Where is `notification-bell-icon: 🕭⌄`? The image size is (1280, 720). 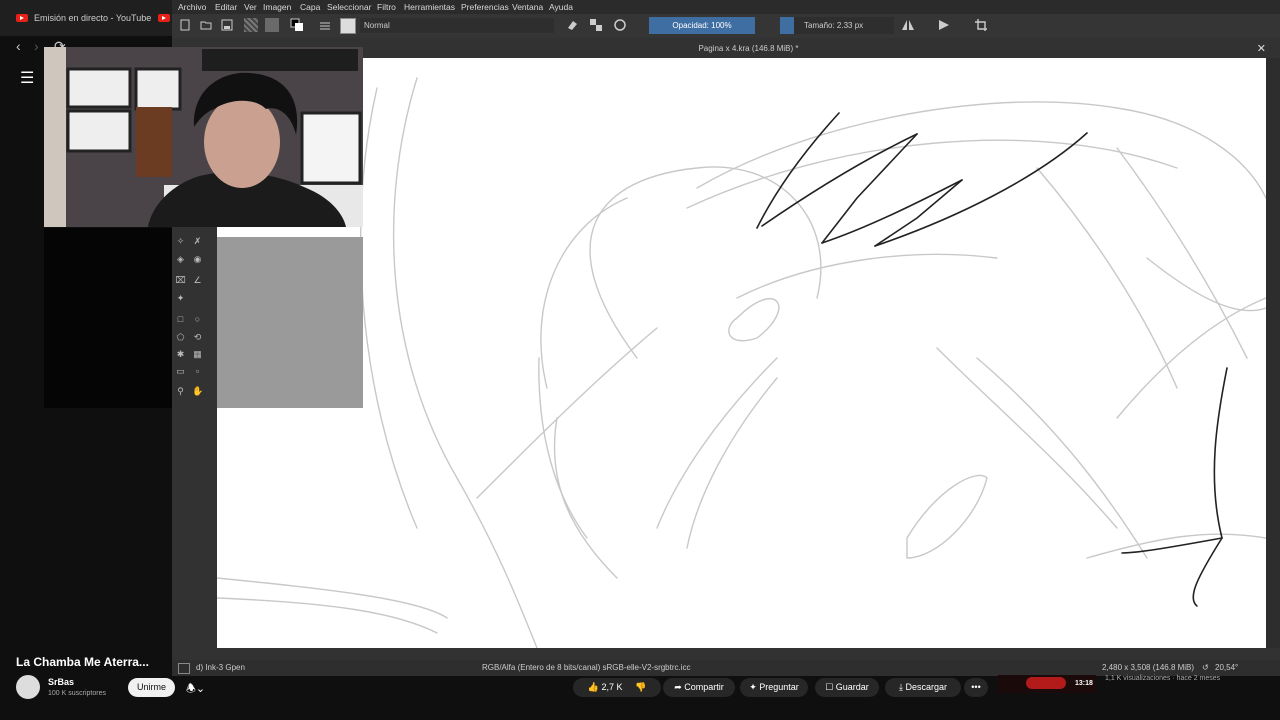
notification-bell-icon: 🕭⌄ is located at coordinates (195, 689).